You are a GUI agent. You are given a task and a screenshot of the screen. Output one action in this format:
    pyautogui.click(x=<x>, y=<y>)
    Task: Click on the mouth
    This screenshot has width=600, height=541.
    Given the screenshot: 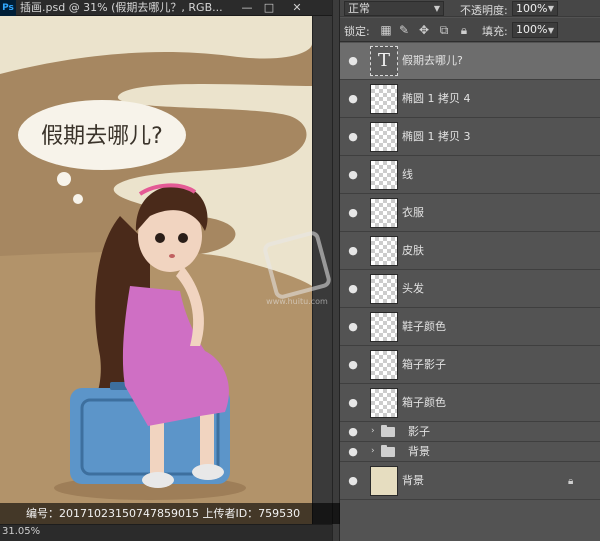 What is the action you would take?
    pyautogui.click(x=172, y=256)
    